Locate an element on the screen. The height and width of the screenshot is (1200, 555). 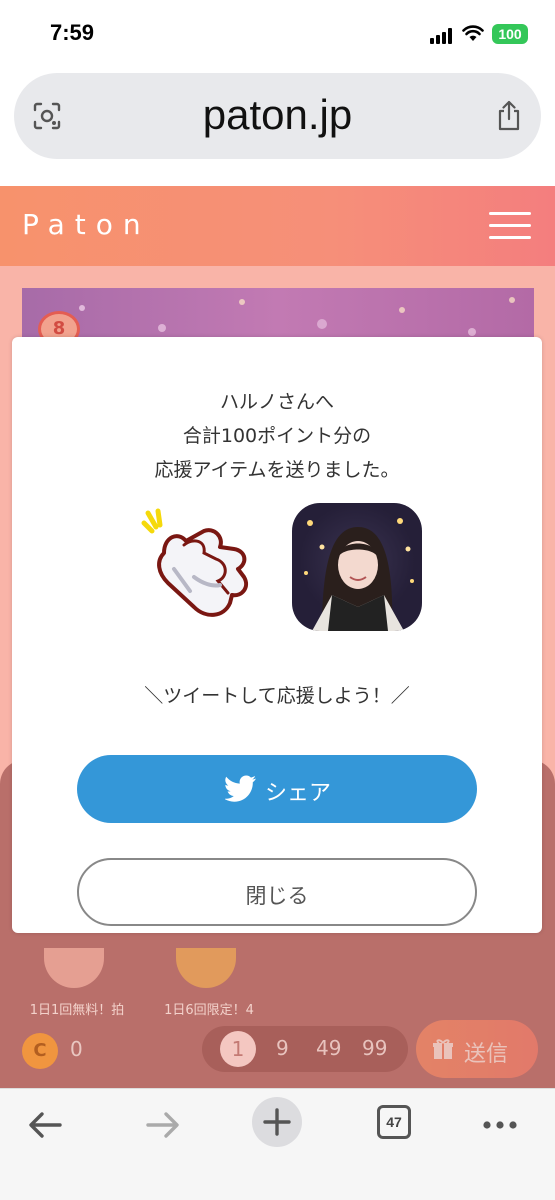
close-label: 閉じる is located at coordinates (277, 896).